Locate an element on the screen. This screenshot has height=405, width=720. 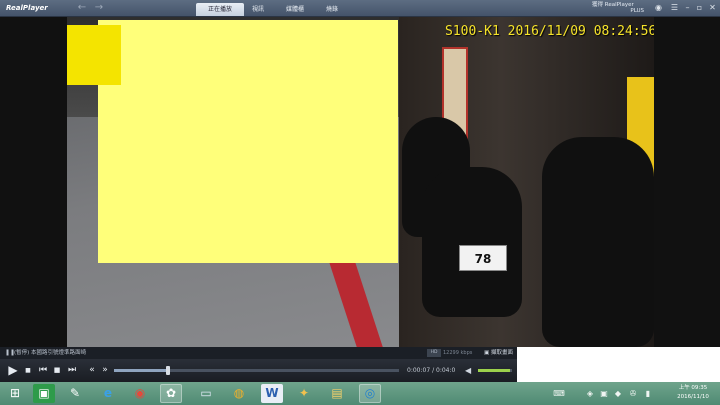
start-icon: ⊞ is located at coordinates (15, 393).